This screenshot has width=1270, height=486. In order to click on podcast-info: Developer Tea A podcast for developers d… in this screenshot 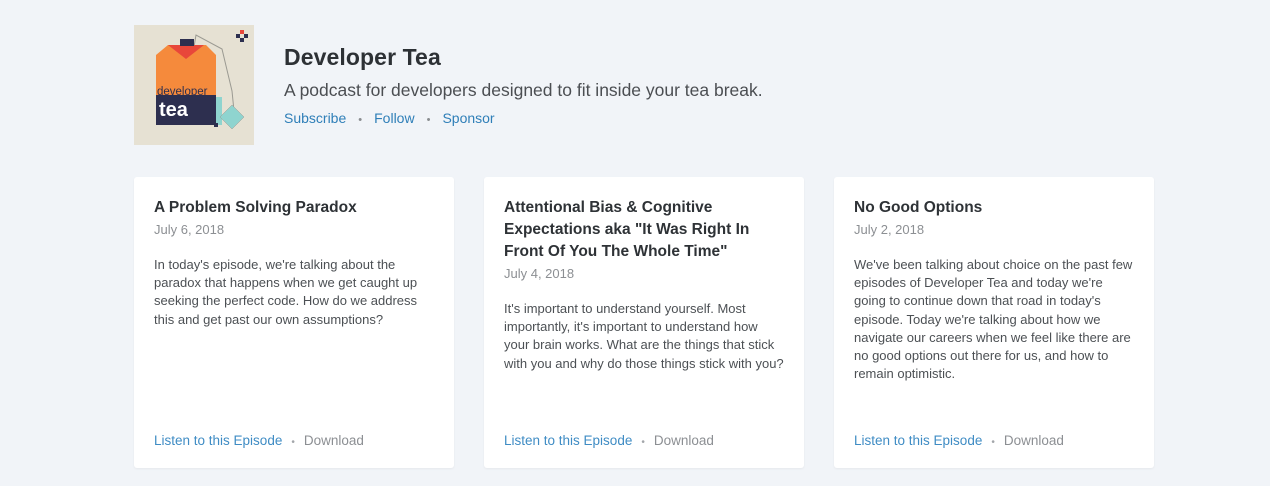, I will do `click(523, 85)`.